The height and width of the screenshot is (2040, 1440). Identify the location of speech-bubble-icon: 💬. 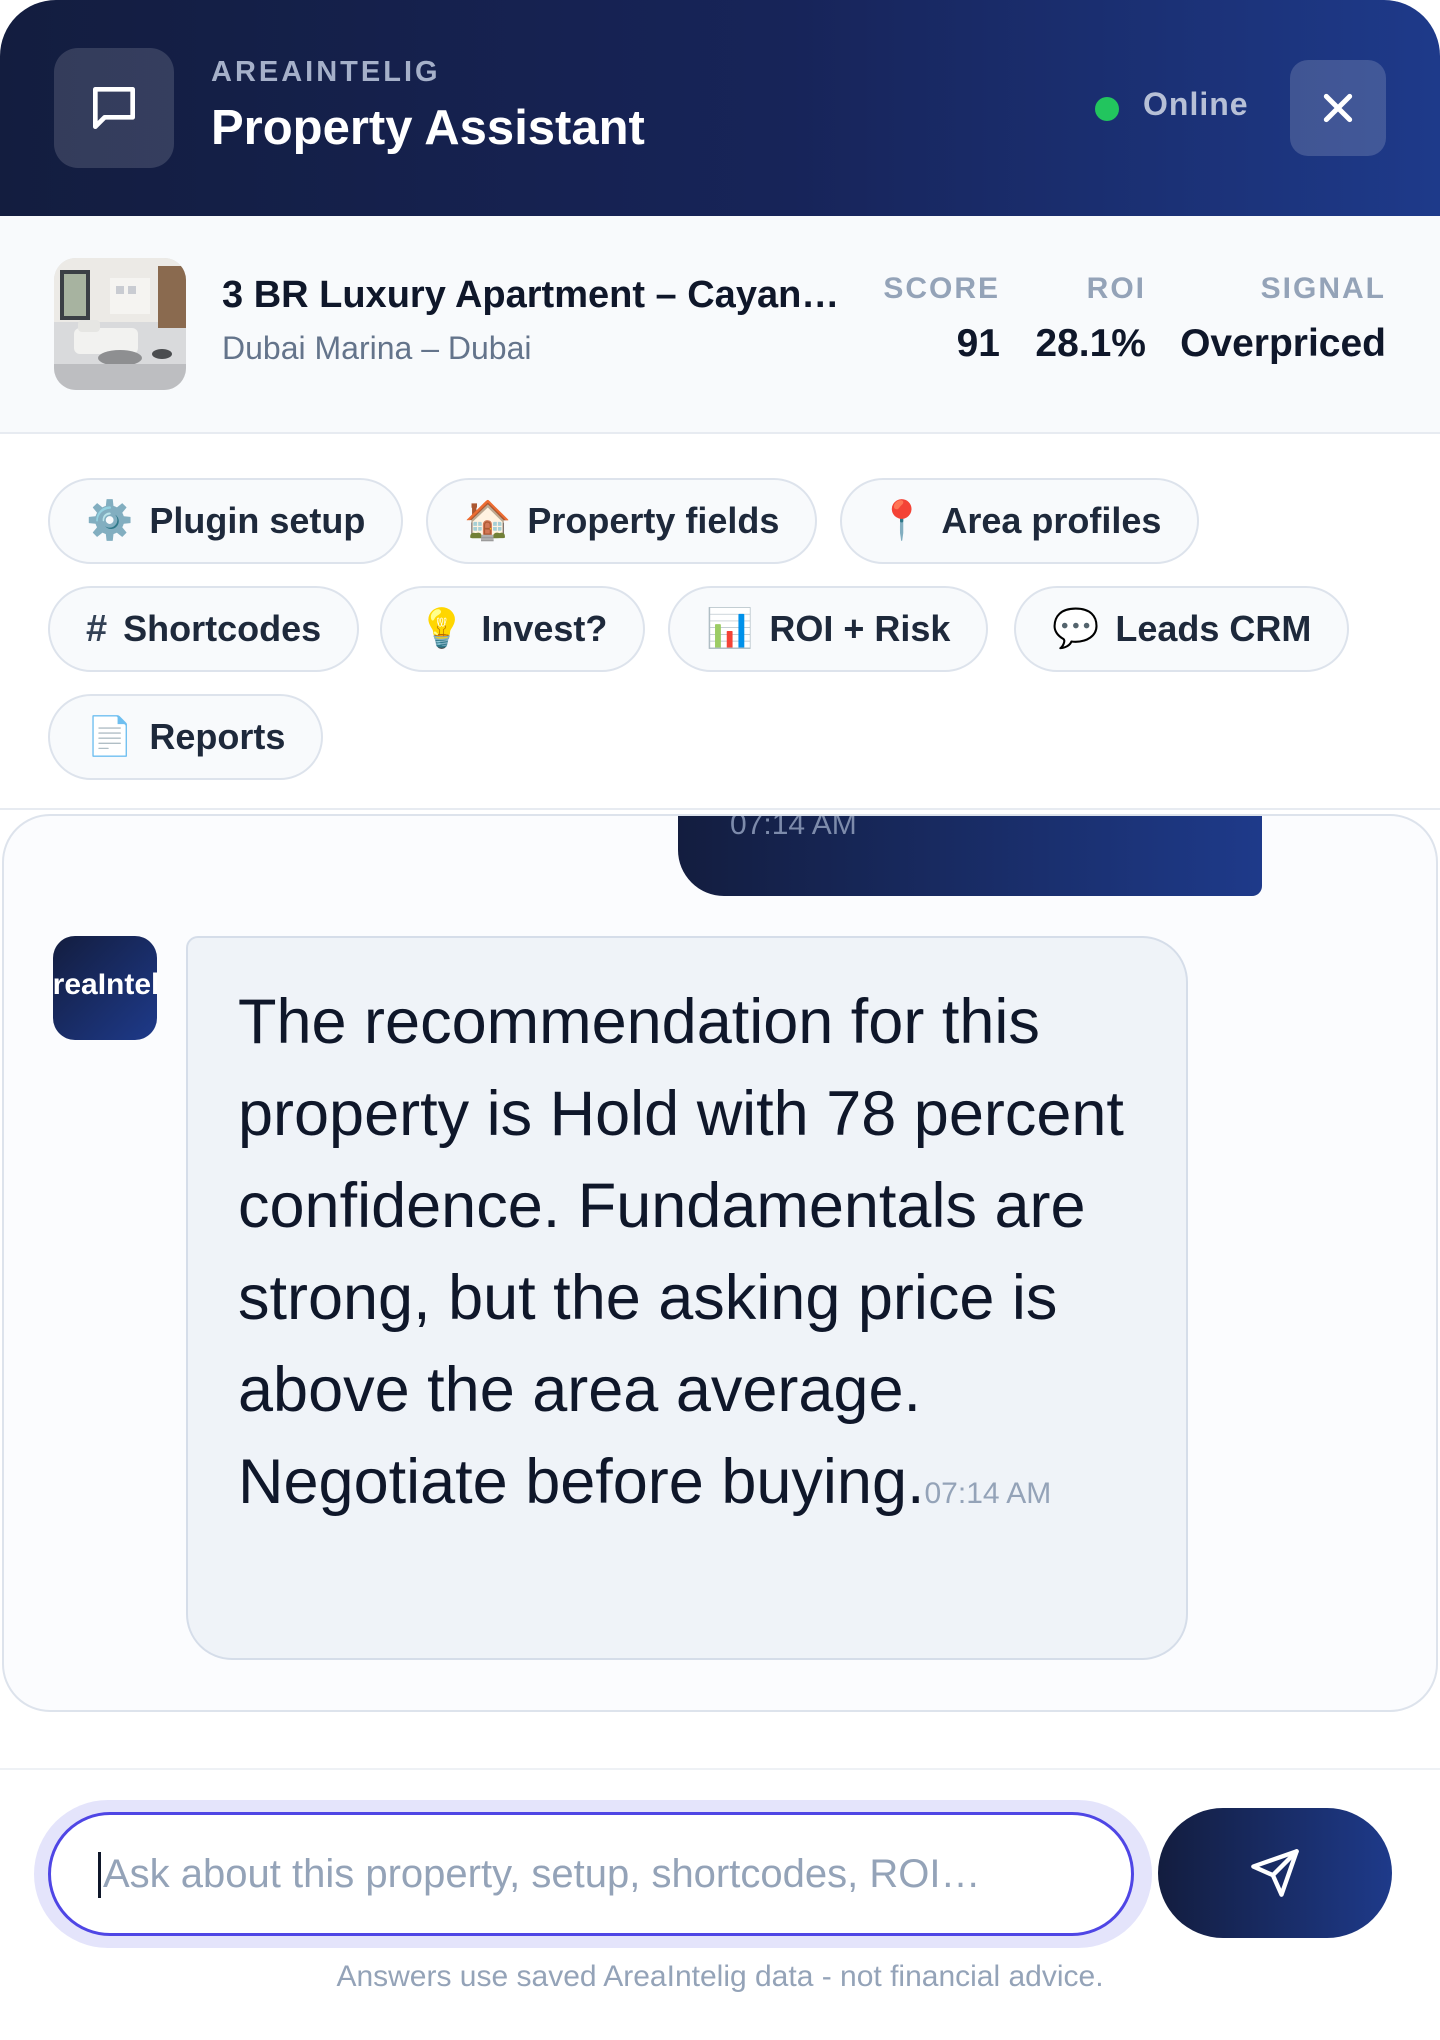
(1076, 629).